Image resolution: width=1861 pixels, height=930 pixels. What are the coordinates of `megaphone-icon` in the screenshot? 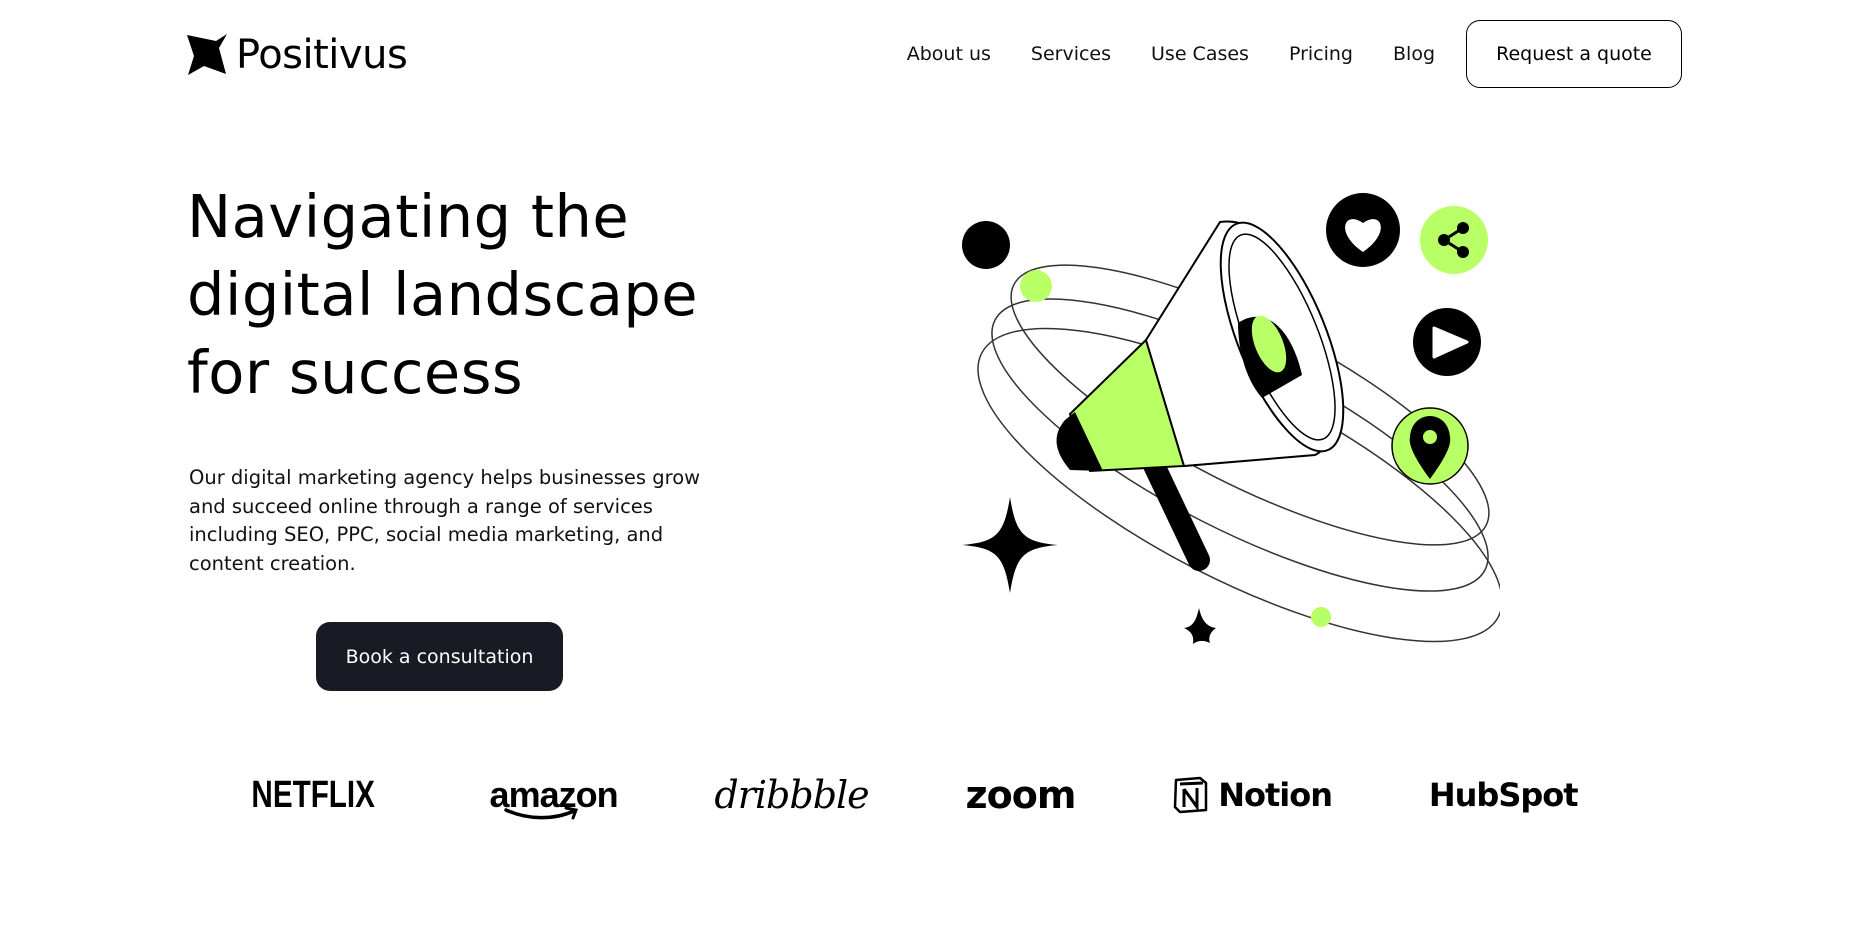 It's located at (1200, 395).